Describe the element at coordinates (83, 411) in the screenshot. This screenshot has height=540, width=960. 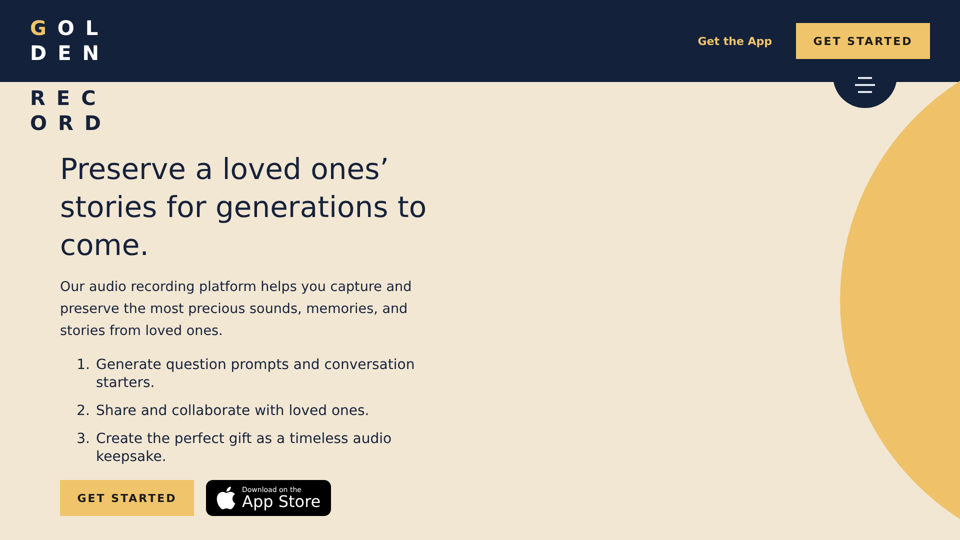
I see `step-number: 2.` at that location.